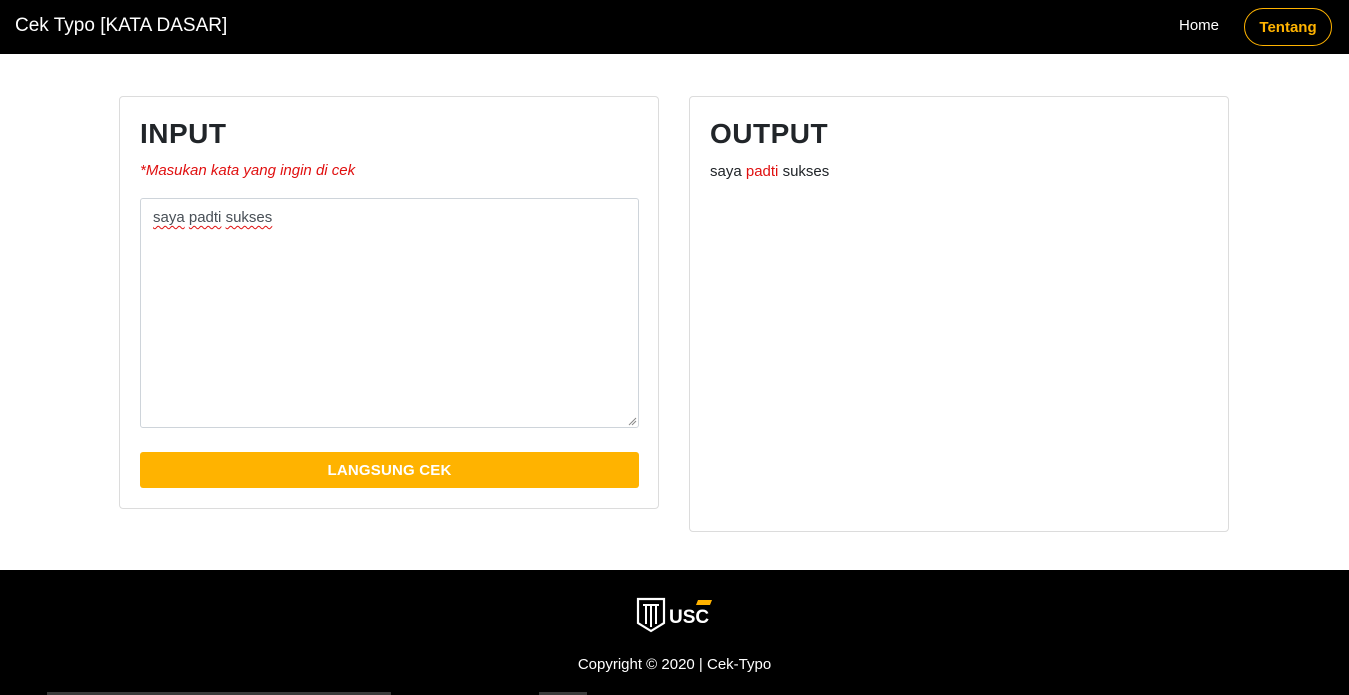 This screenshot has width=1349, height=695. Describe the element at coordinates (674, 664) in the screenshot. I see `copyright-text: Copyright © 2020 | Cek-Typo` at that location.